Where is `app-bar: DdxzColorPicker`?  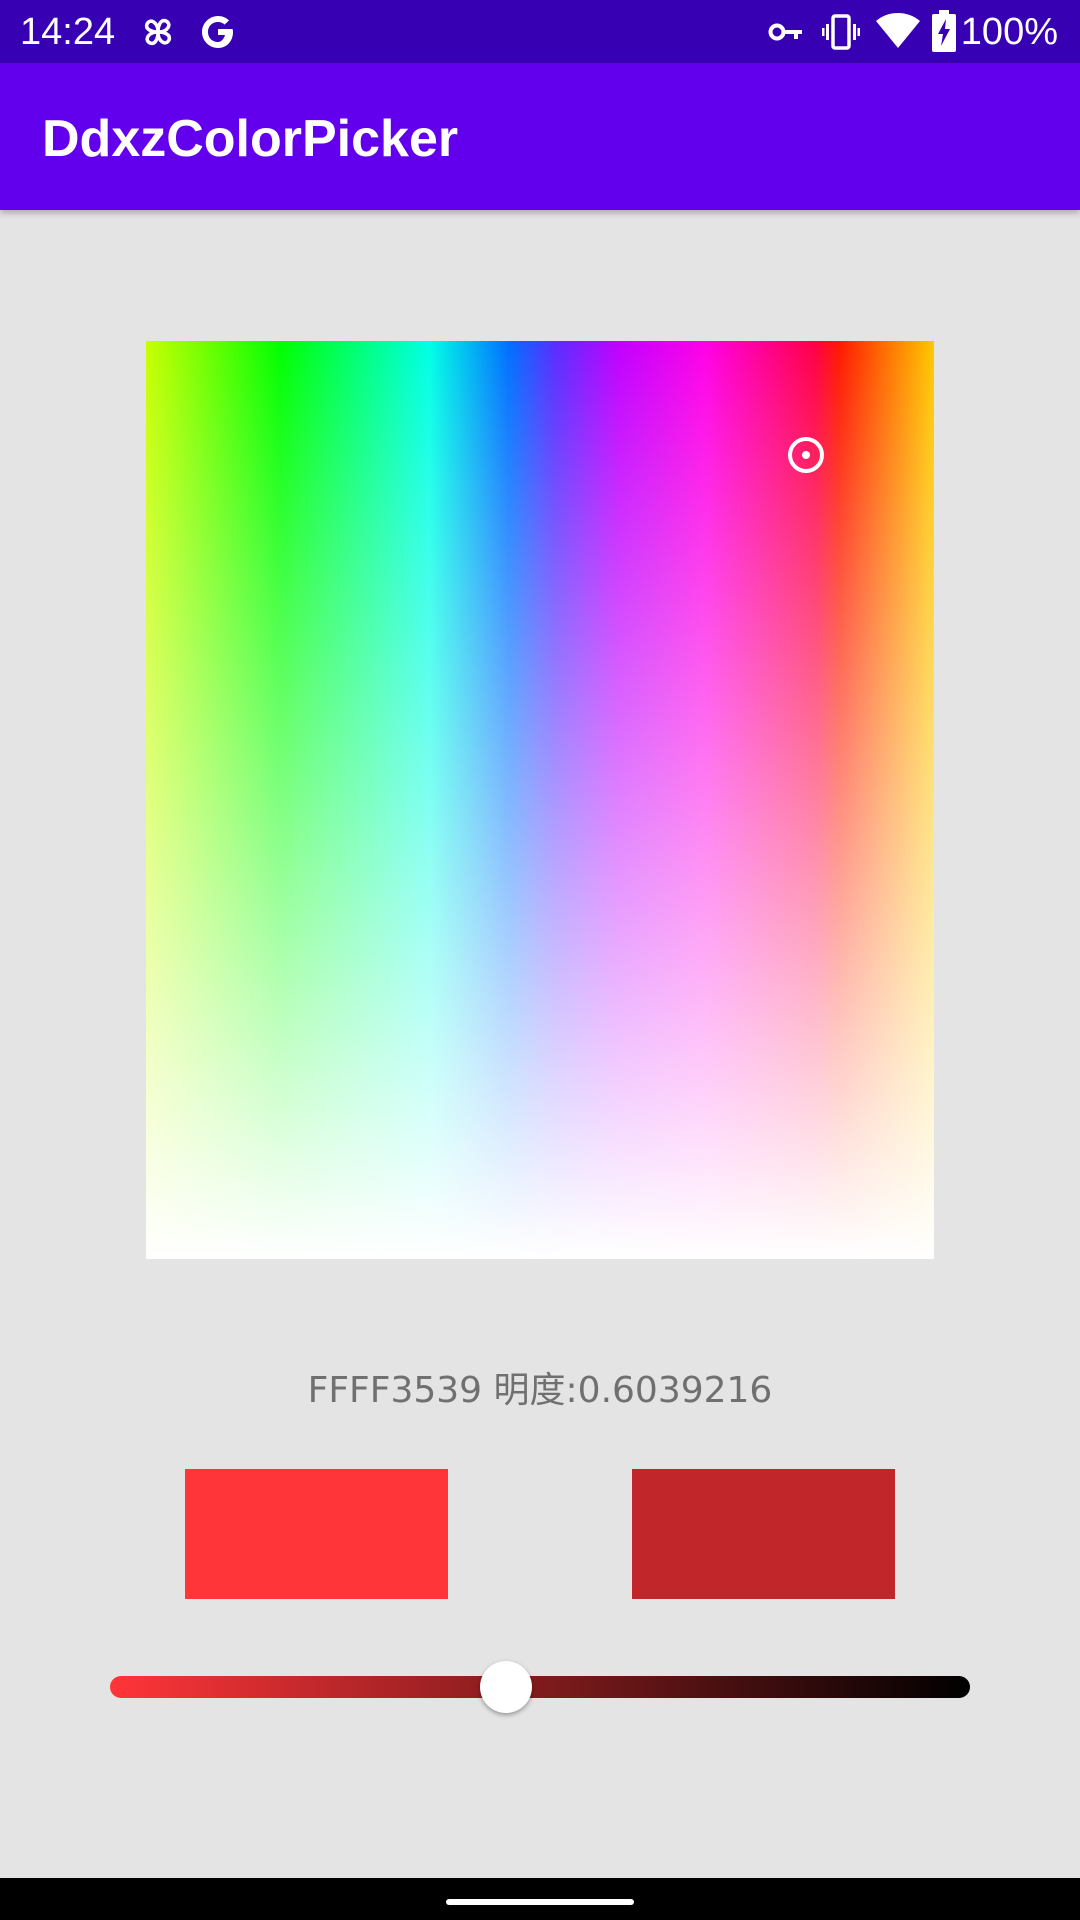
app-bar: DdxzColorPicker is located at coordinates (540, 136).